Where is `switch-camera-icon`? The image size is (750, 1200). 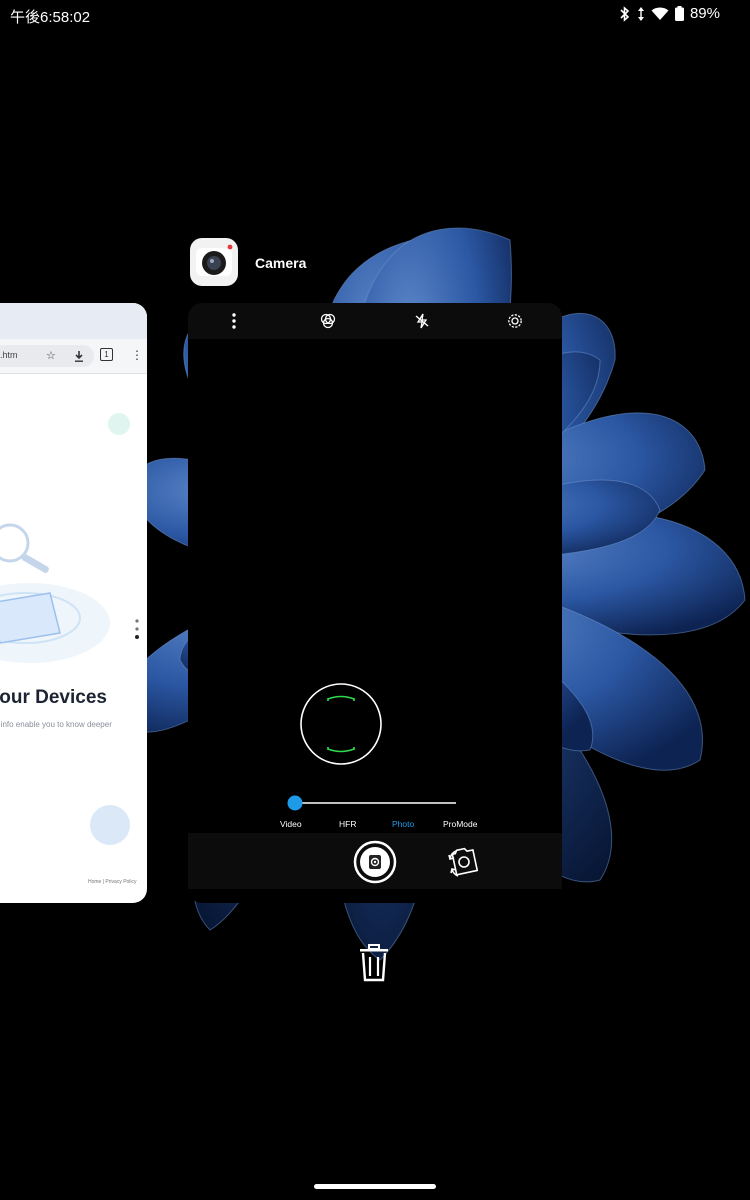
switch-camera-icon is located at coordinates (462, 862).